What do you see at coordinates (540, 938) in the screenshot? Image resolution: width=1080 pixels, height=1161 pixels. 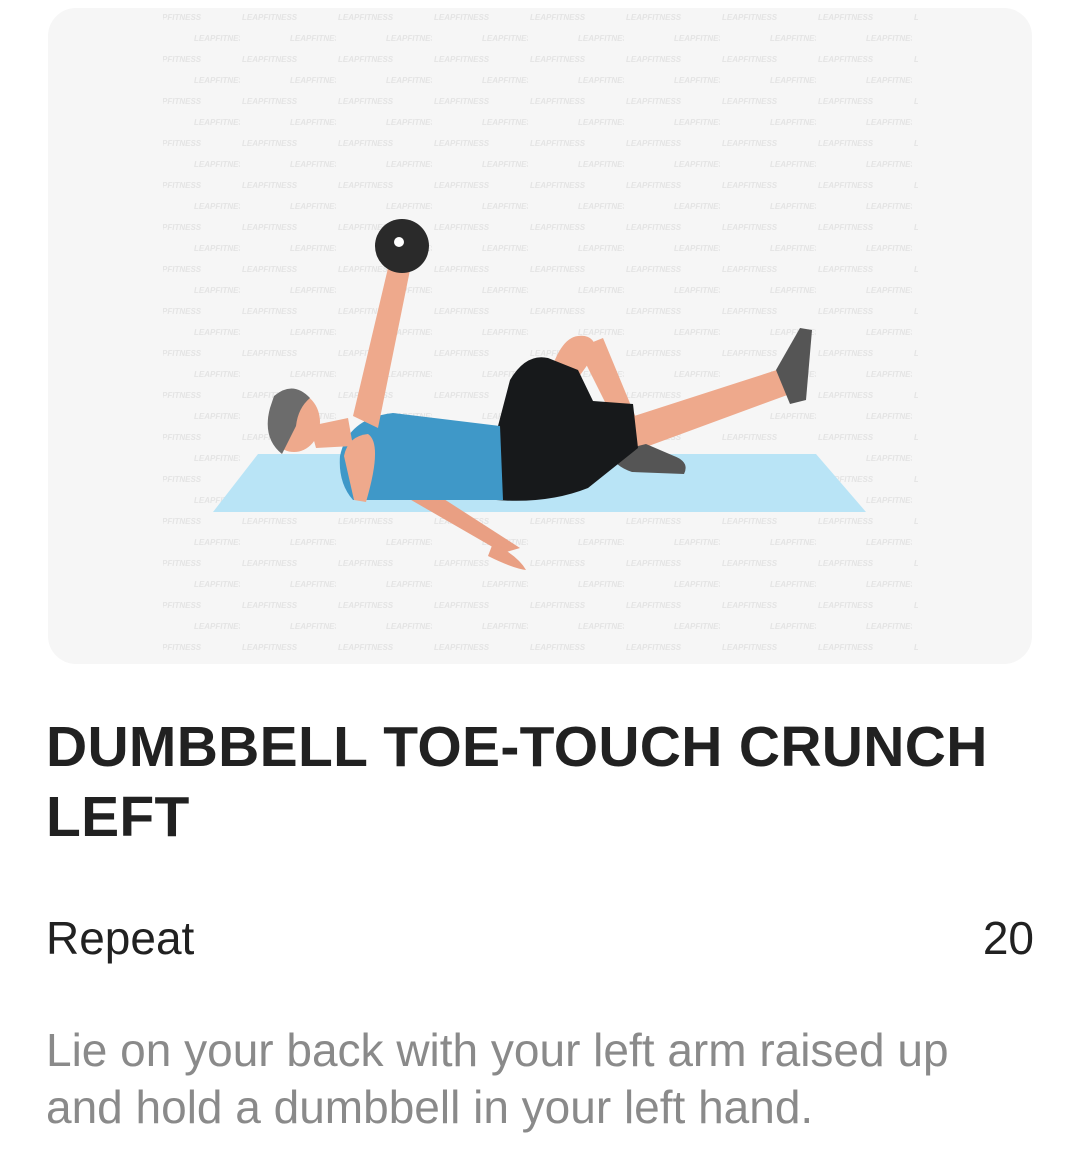 I see `repeat-row: Repeat 20` at bounding box center [540, 938].